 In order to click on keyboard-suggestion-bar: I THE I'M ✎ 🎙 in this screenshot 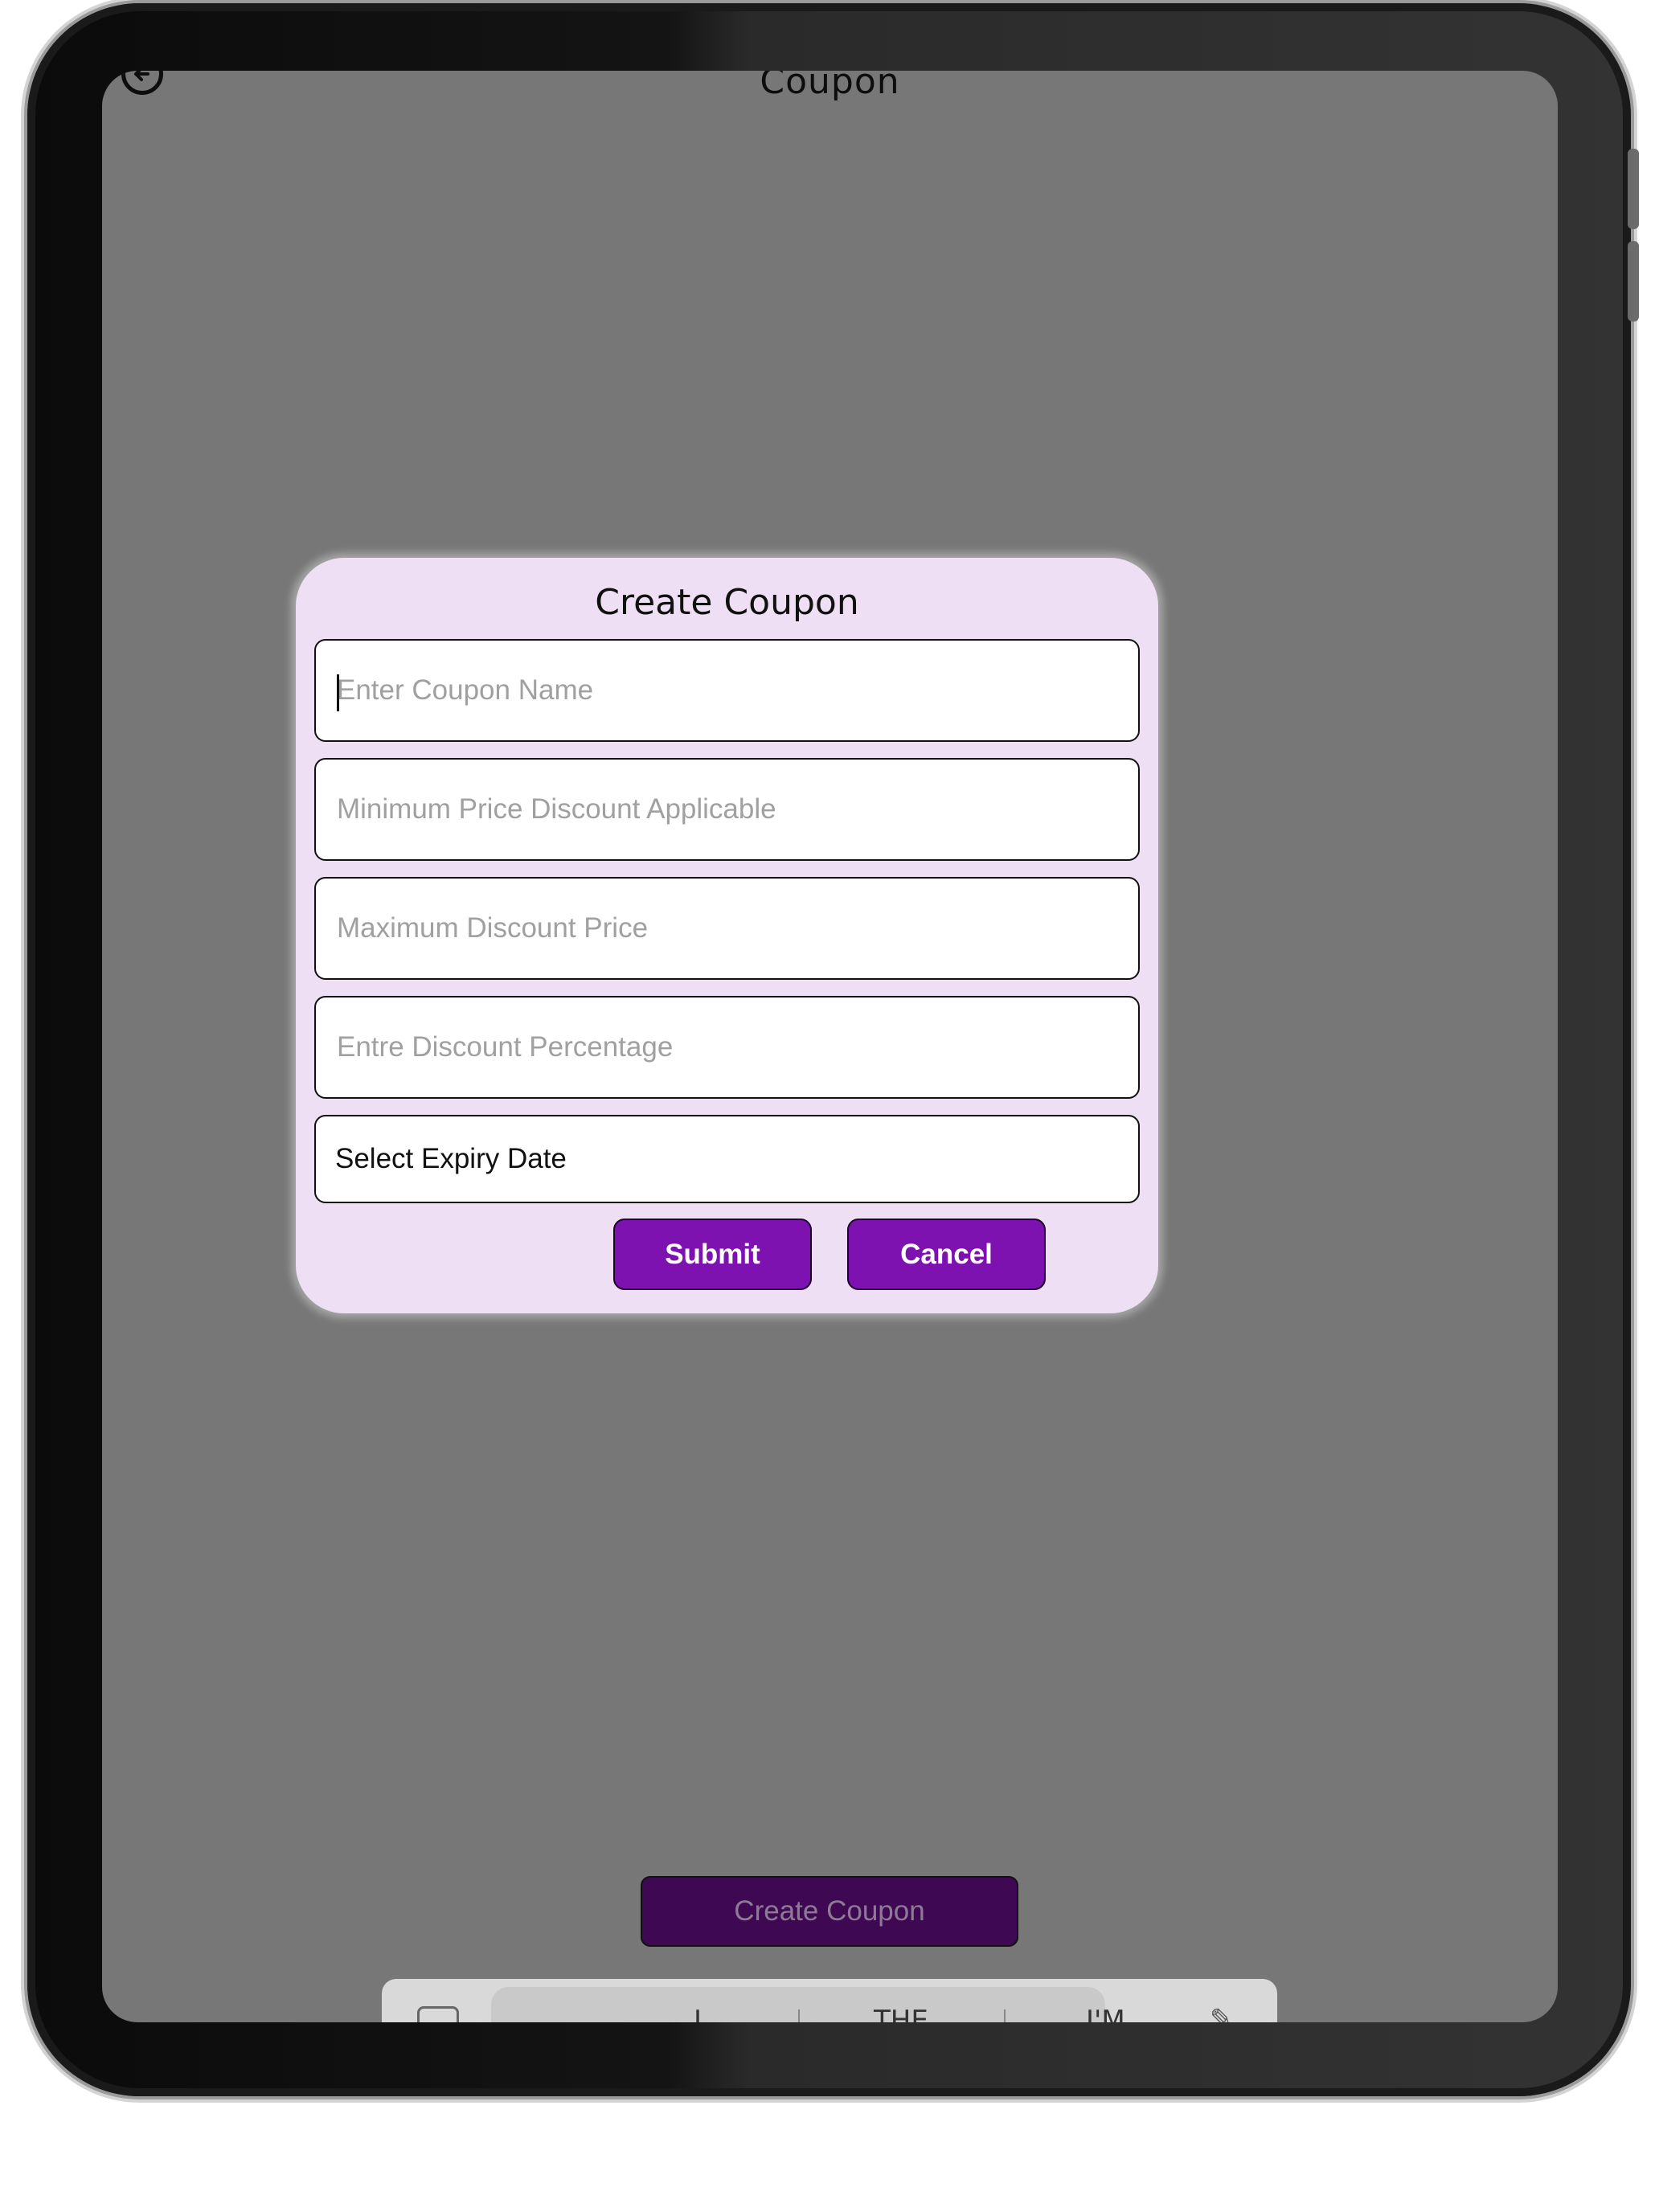, I will do `click(829, 2001)`.